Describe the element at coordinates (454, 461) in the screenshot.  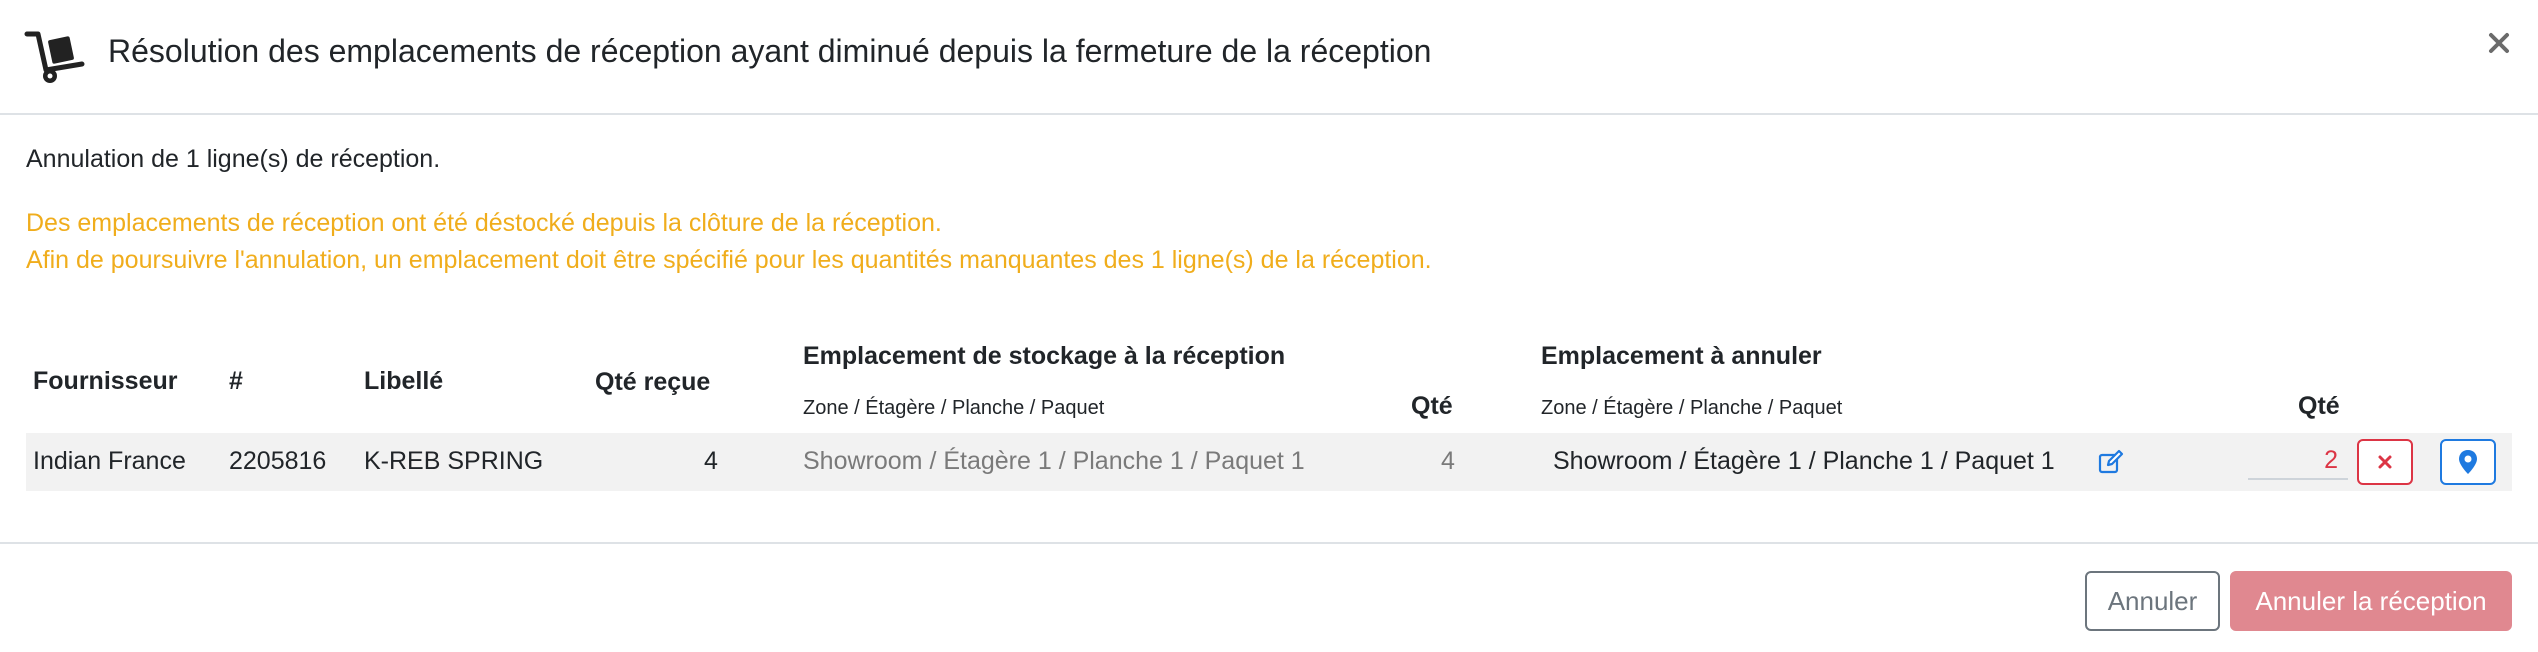
I see `cell-libelle: K-REB SPRING` at that location.